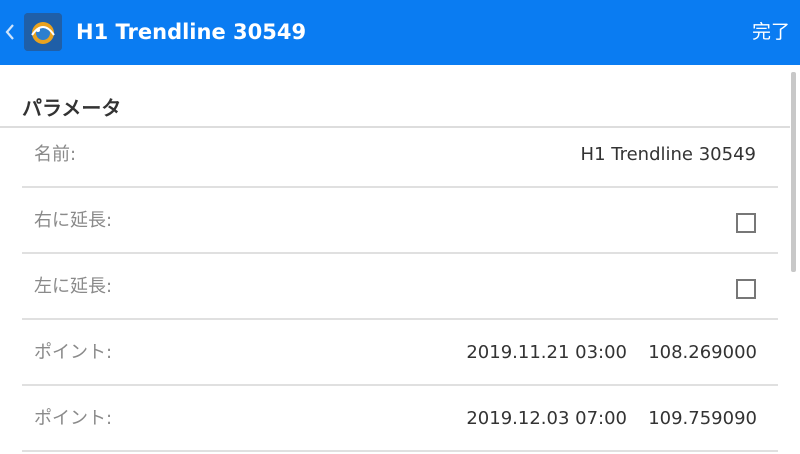 The width and height of the screenshot is (800, 454). I want to click on extend-left-checkbox, so click(746, 289).